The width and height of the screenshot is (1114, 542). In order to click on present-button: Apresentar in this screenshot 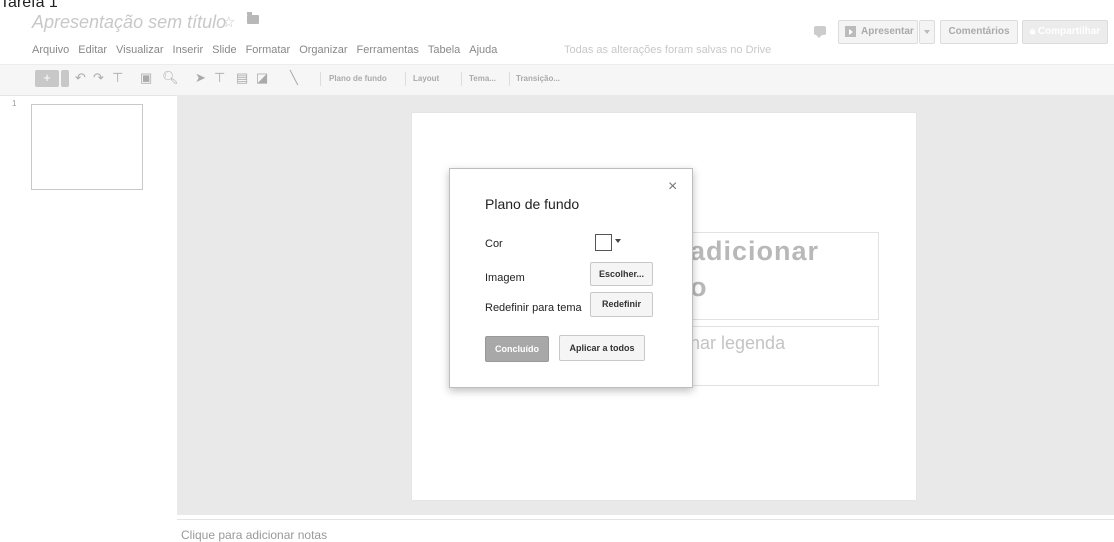, I will do `click(878, 32)`.